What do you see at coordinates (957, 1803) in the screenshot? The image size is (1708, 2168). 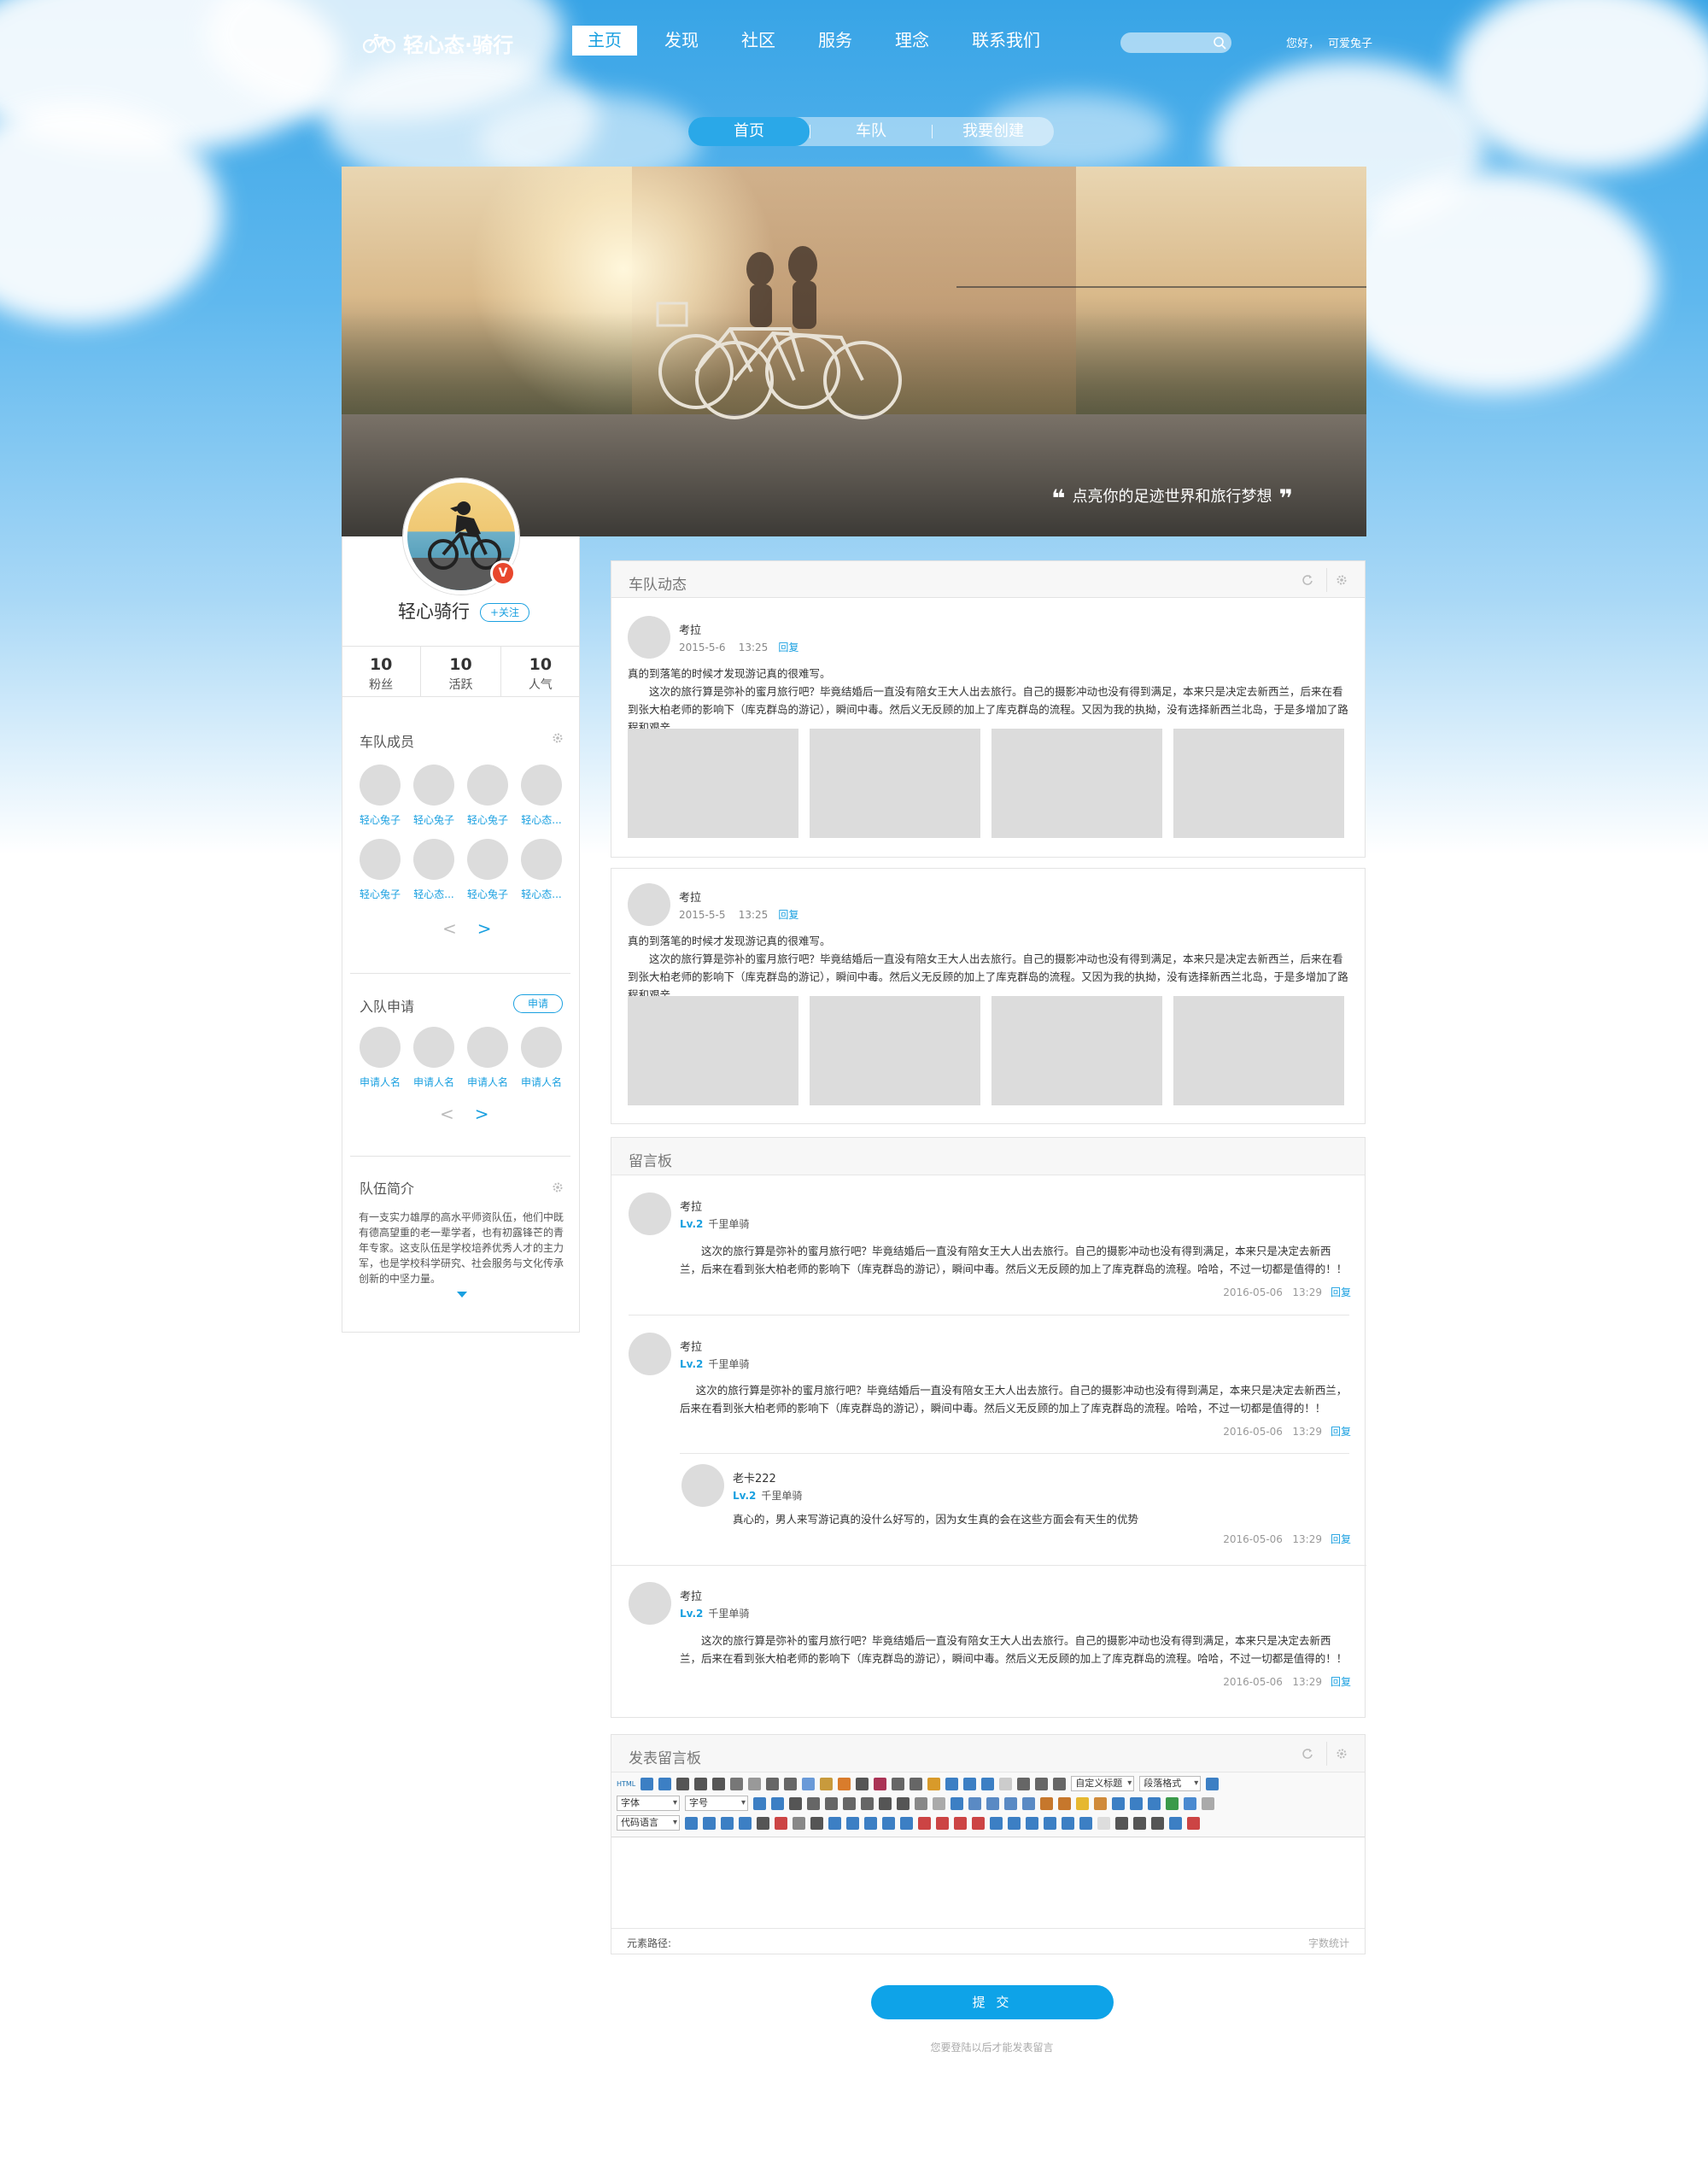 I see `anchor-icon` at bounding box center [957, 1803].